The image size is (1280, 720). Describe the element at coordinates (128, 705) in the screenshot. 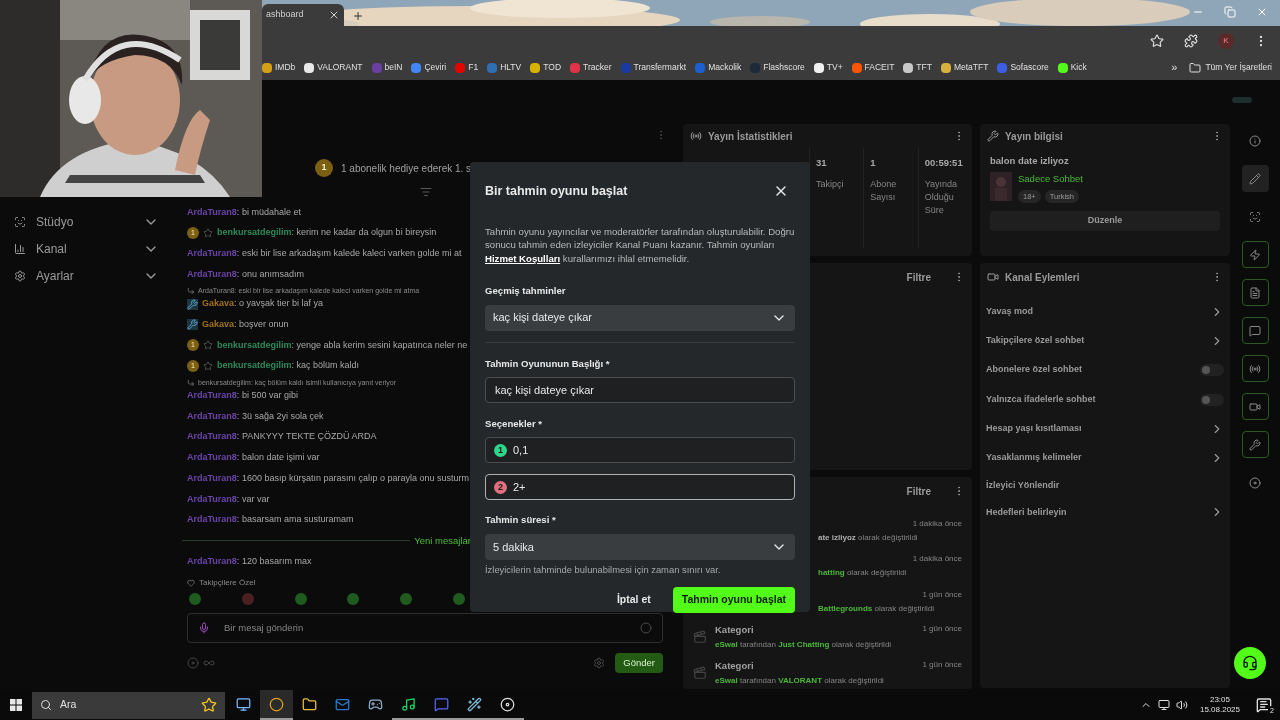

I see `search-field: Ara` at that location.